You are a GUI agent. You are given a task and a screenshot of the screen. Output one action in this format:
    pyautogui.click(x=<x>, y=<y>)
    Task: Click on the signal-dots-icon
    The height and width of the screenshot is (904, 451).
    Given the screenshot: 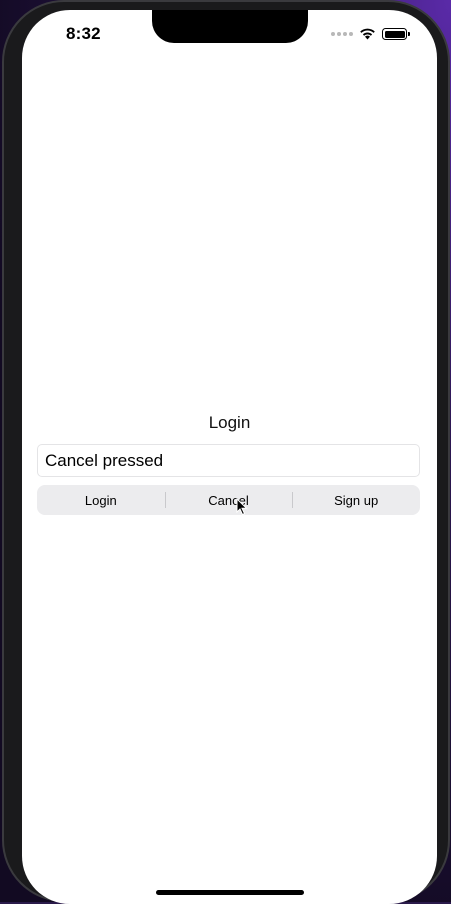 What is the action you would take?
    pyautogui.click(x=342, y=34)
    